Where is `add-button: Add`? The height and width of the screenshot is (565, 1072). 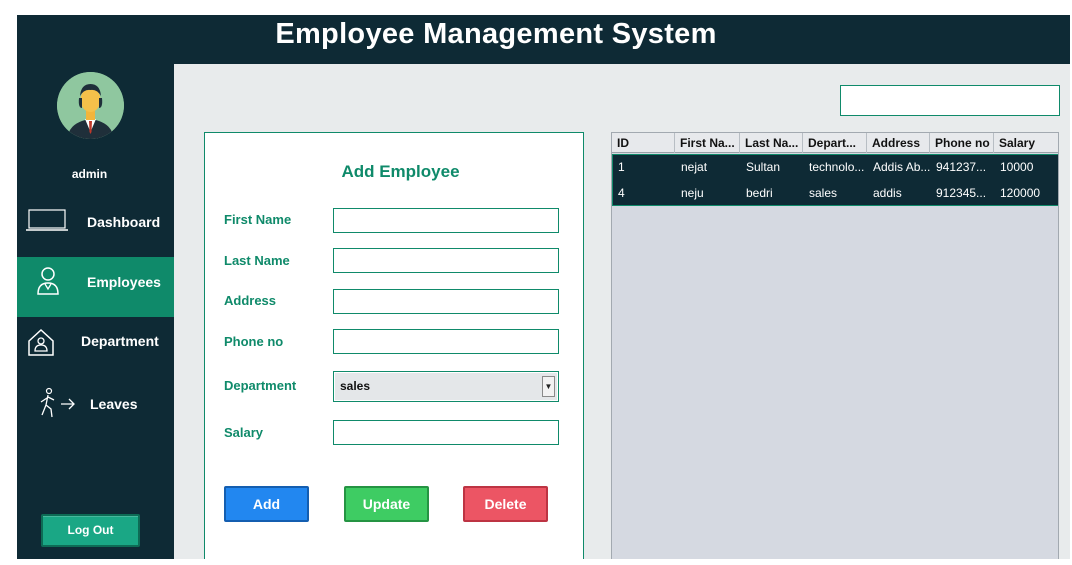 add-button: Add is located at coordinates (266, 504).